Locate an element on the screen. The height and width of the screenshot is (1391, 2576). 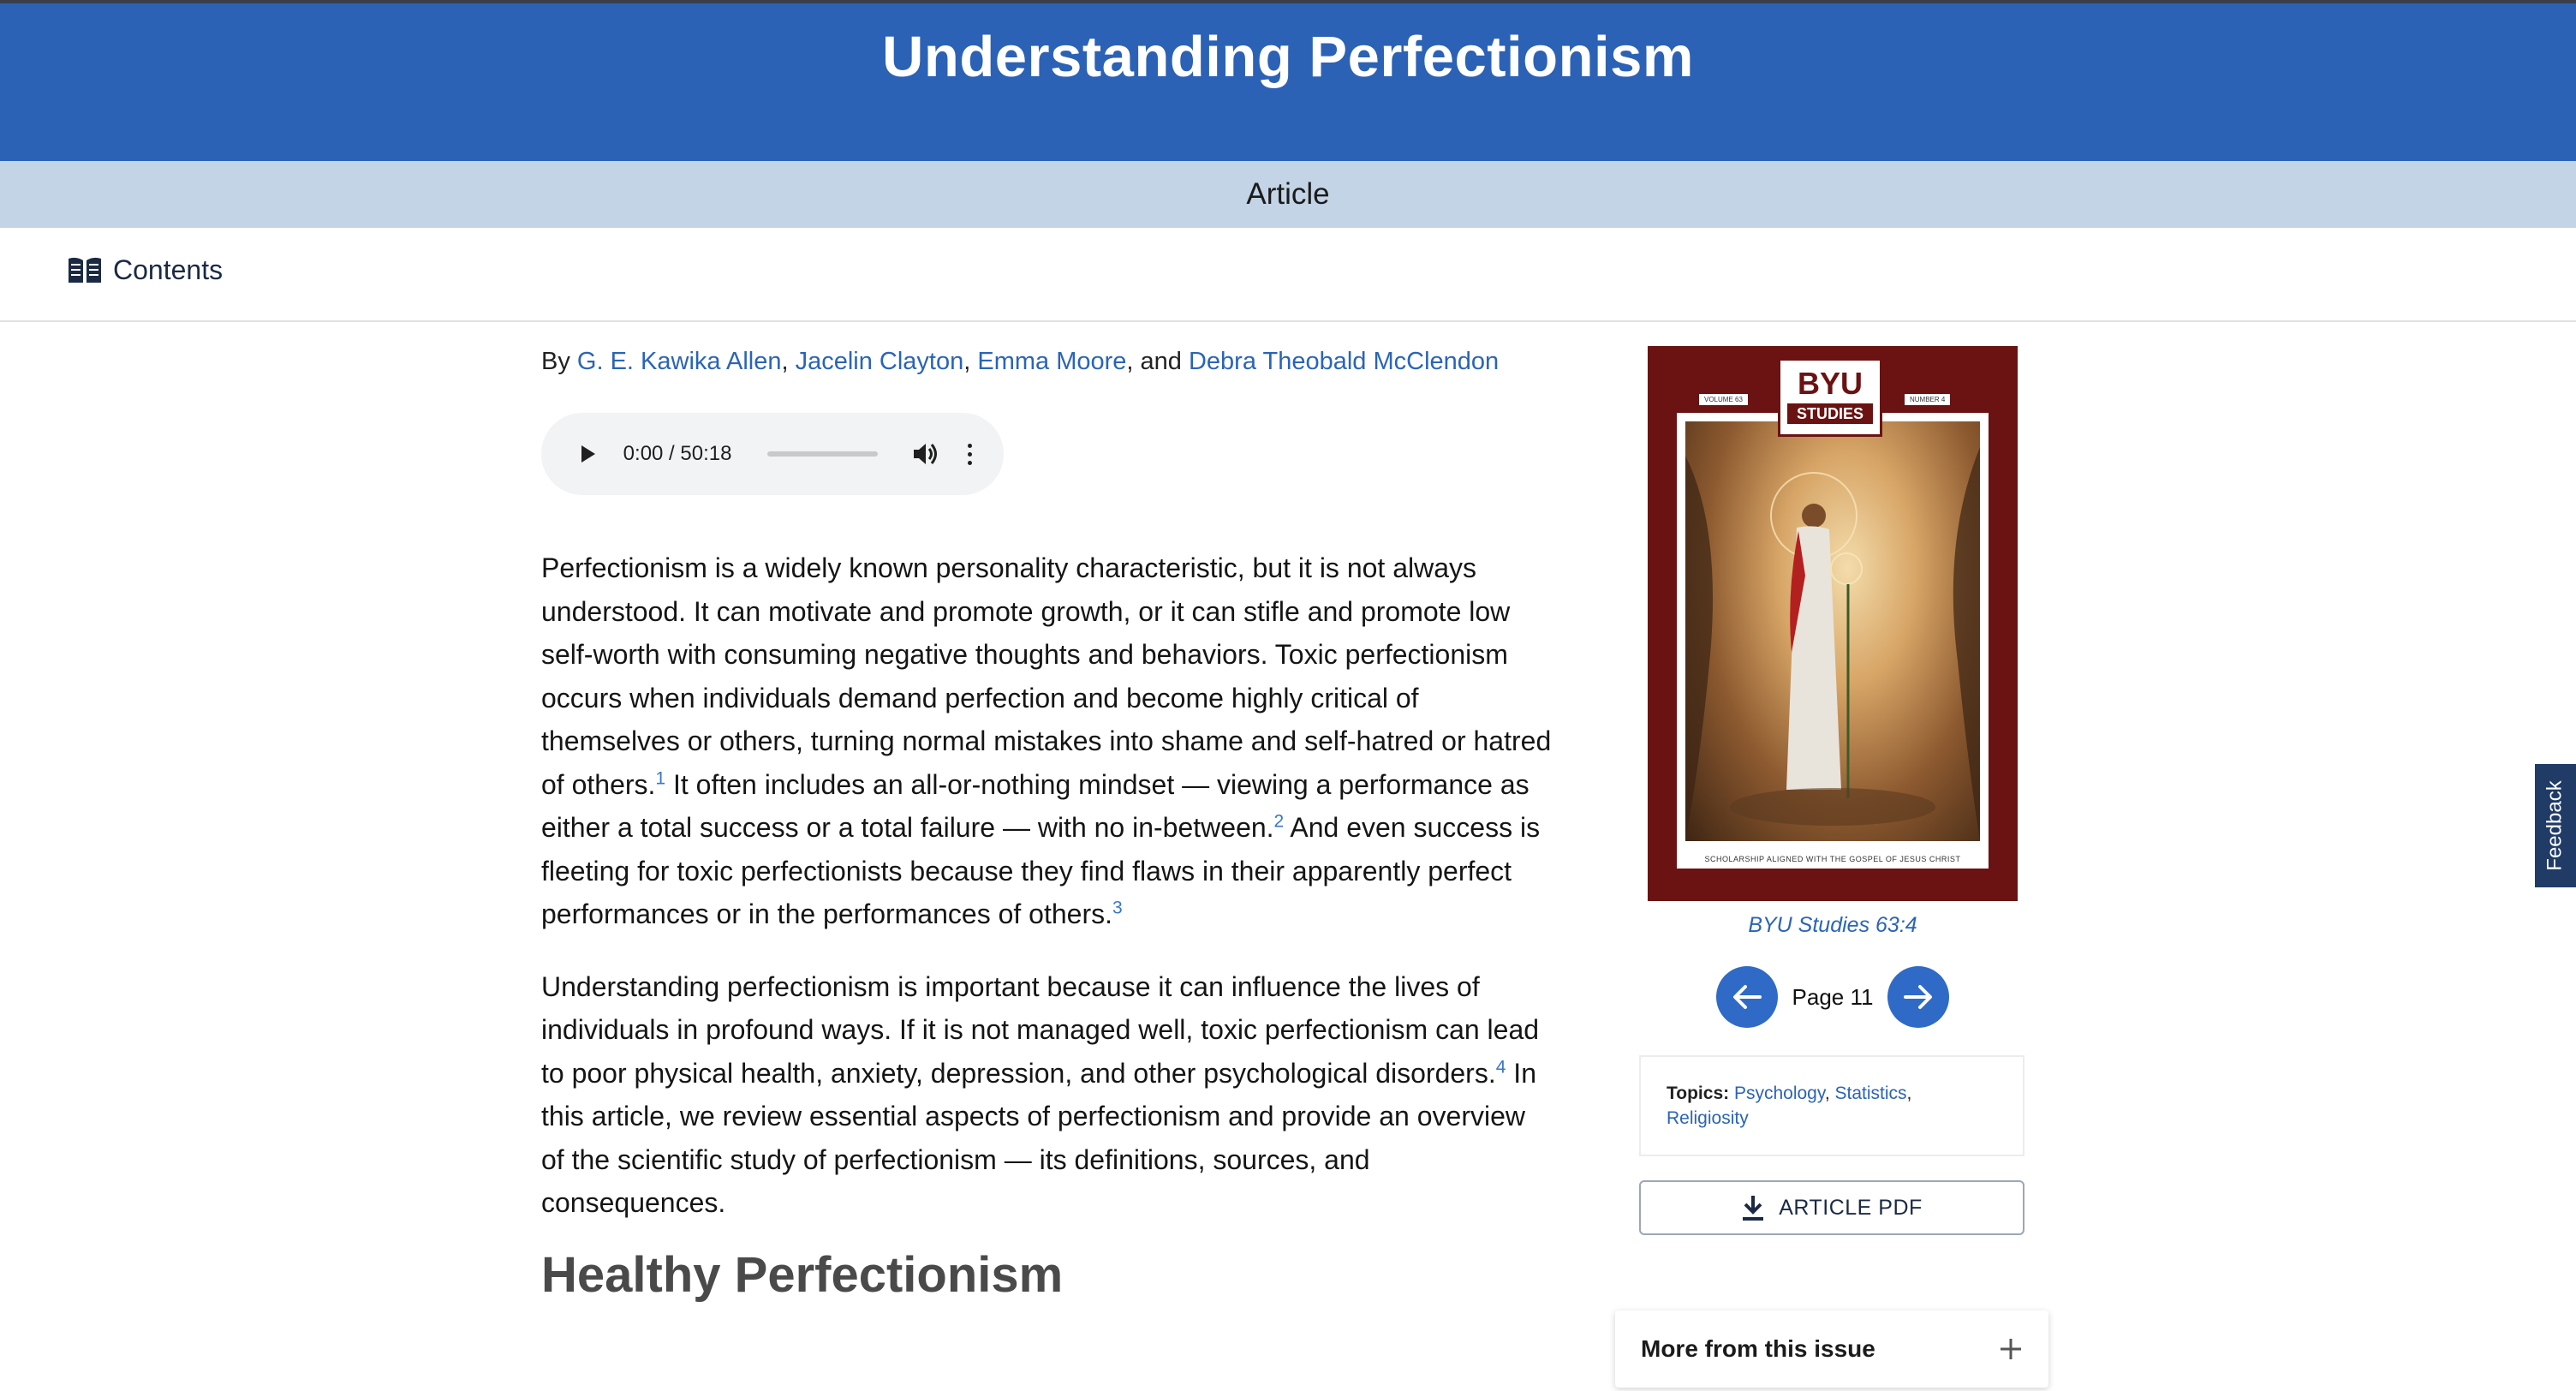
audio-player: 0:00 / 50:18 is located at coordinates (772, 454).